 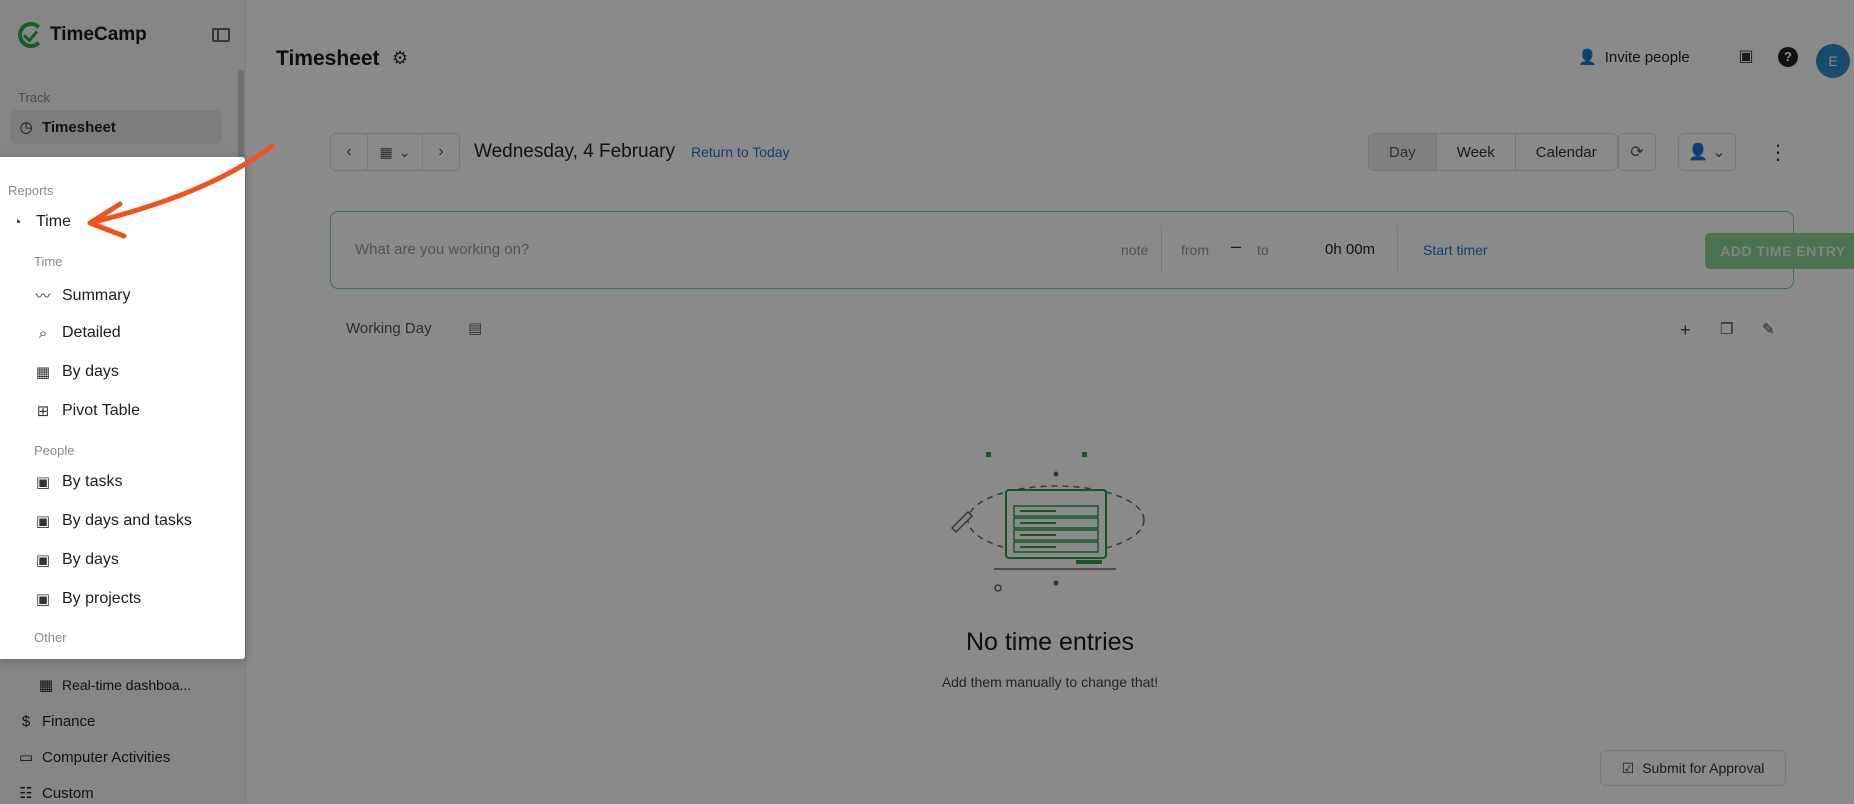 I want to click on report-detailed-label: Detailed, so click(x=91, y=332).